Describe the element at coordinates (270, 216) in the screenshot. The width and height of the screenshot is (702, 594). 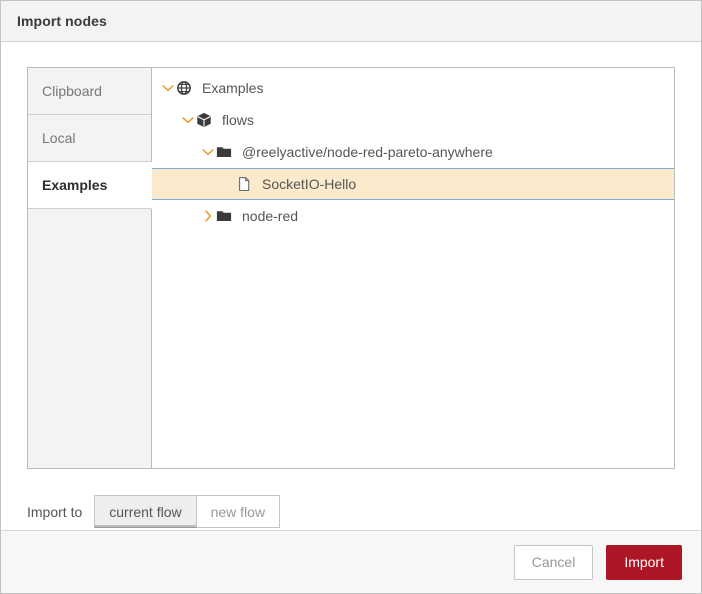
I see `tree-row-label: node-red` at that location.